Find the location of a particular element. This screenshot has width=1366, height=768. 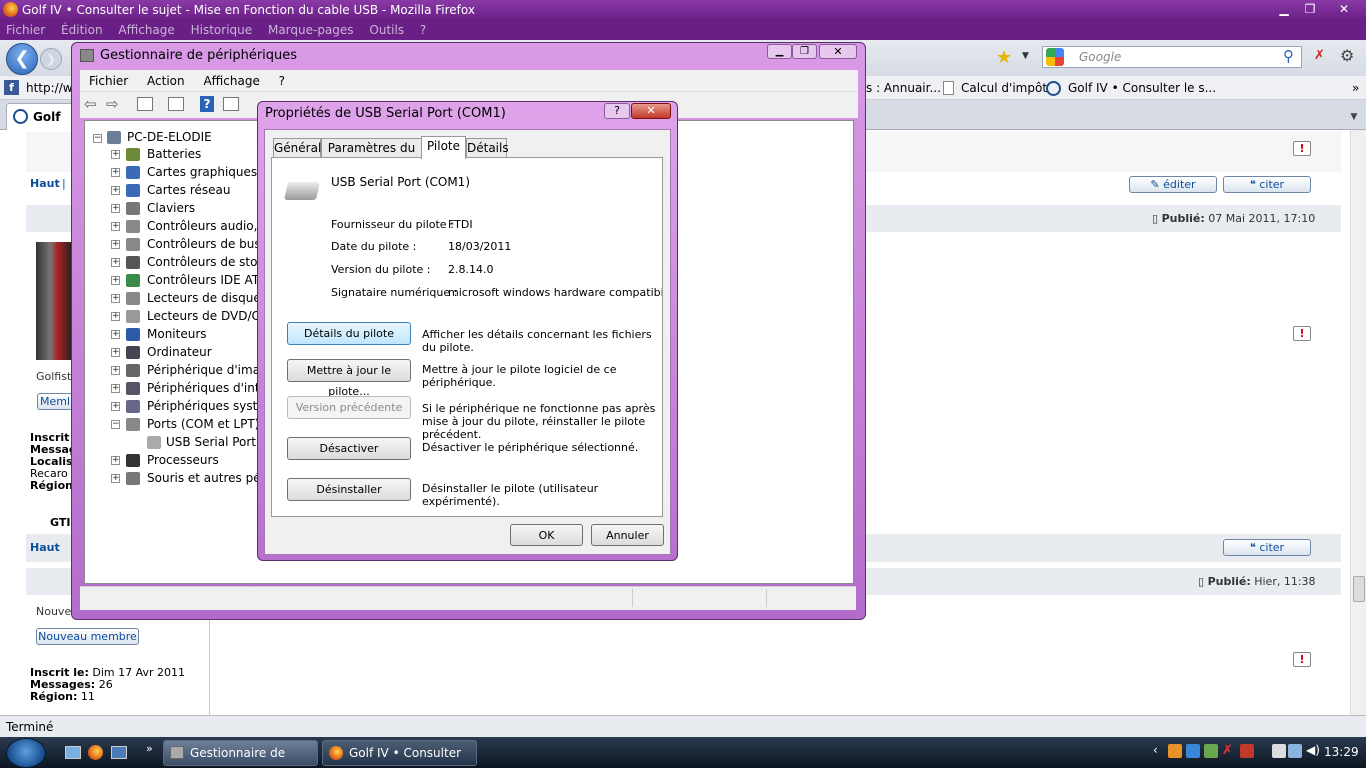

tree-item: Lecteurs de DVD/CD- is located at coordinates (210, 316).